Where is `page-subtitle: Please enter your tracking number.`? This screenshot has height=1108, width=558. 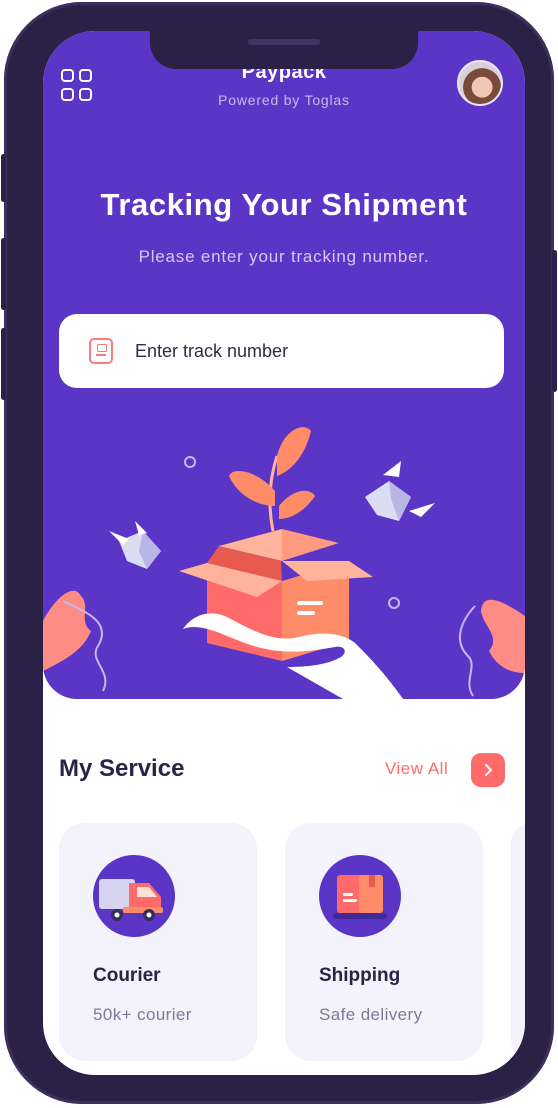
page-subtitle: Please enter your tracking number. is located at coordinates (284, 256).